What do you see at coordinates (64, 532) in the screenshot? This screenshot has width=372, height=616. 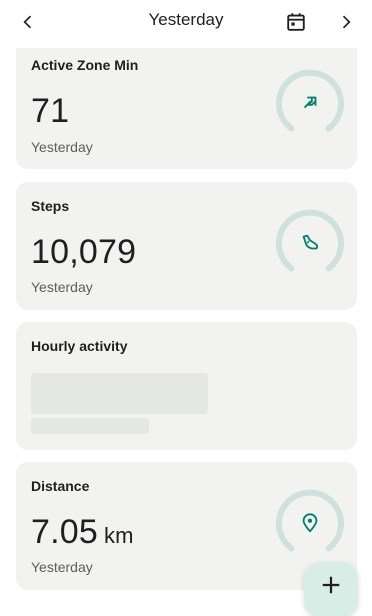 I see `distance-value: 7.05` at bounding box center [64, 532].